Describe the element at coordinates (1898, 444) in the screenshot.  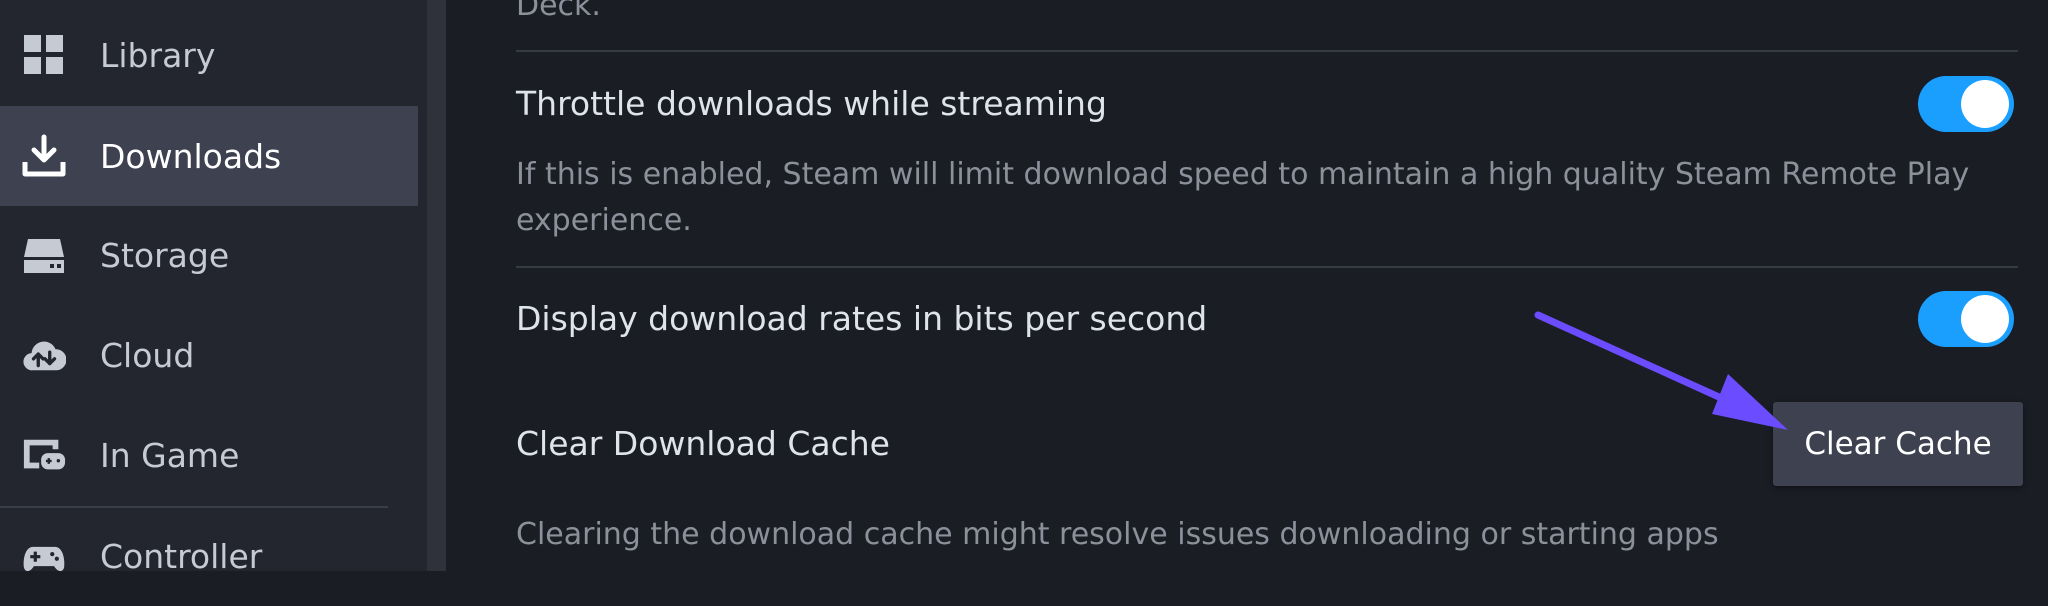
I see `clear-cache-button: Clear Cache` at that location.